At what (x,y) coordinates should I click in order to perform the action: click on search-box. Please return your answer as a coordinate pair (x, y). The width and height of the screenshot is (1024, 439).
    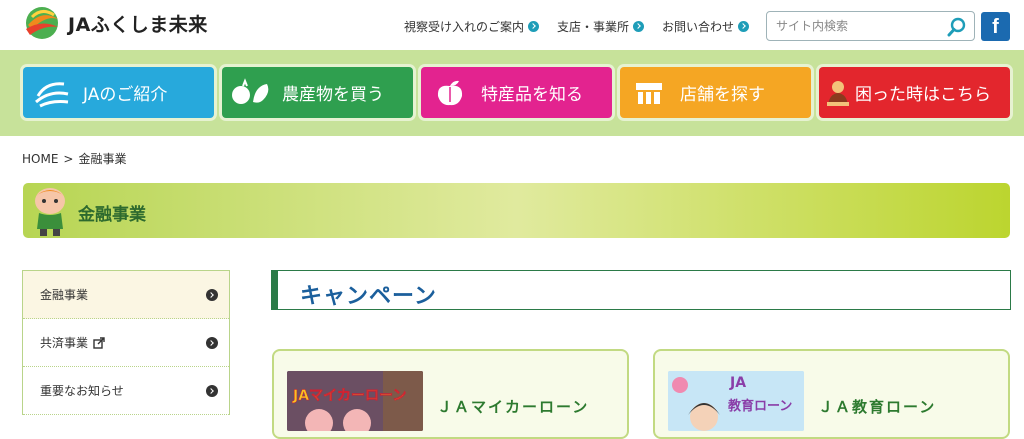
    Looking at the image, I should click on (870, 26).